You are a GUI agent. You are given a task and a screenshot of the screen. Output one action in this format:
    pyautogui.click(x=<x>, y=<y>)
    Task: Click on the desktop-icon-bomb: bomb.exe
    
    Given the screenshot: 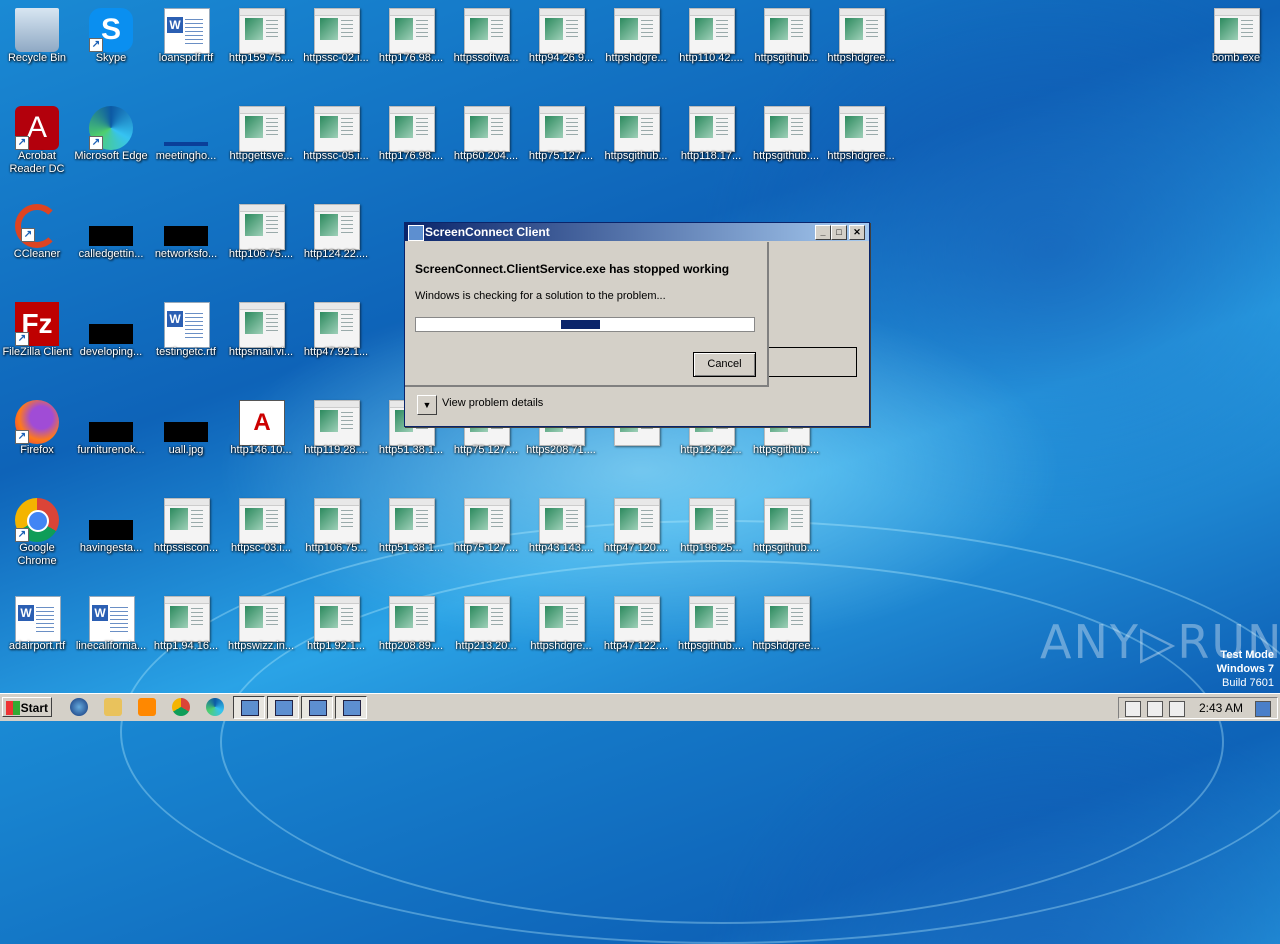 What is the action you would take?
    pyautogui.click(x=1236, y=45)
    